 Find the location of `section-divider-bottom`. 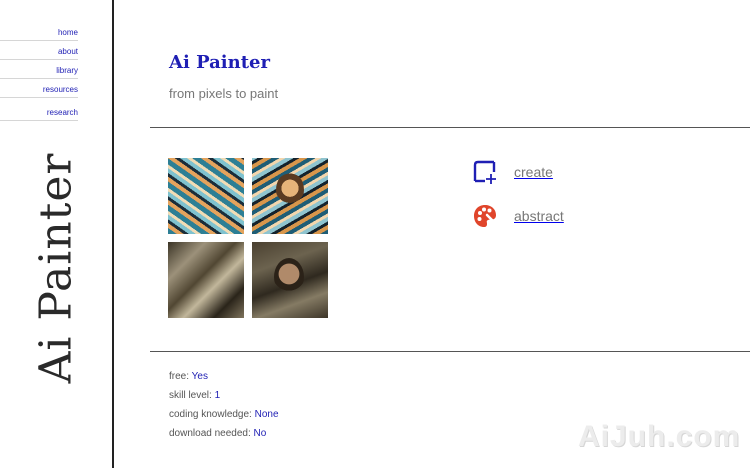

section-divider-bottom is located at coordinates (450, 351).